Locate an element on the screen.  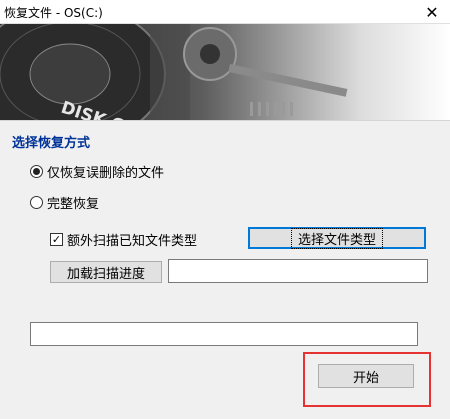
radio-full-recovery: 完整恢复 is located at coordinates (64, 202).